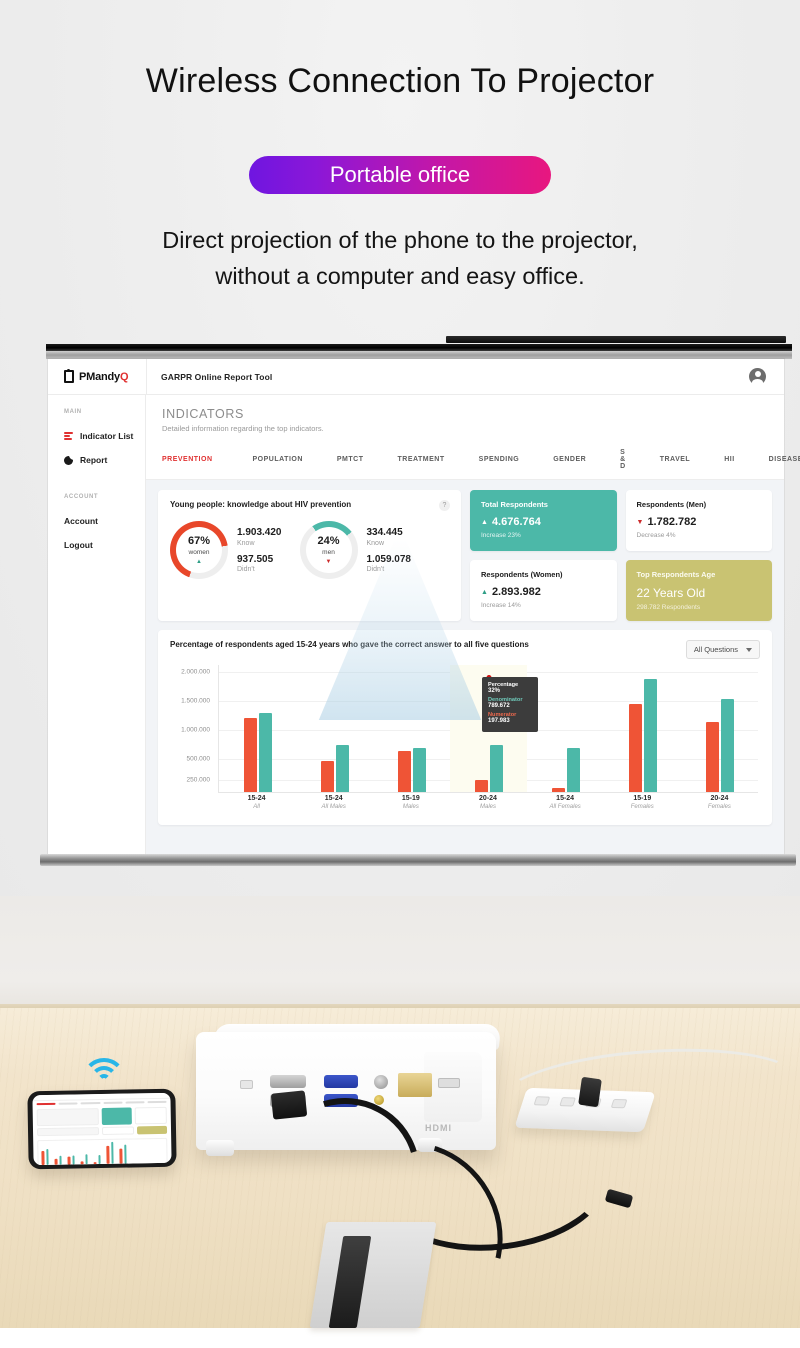  What do you see at coordinates (514, 504) in the screenshot?
I see `stat-title: Total Respondents` at bounding box center [514, 504].